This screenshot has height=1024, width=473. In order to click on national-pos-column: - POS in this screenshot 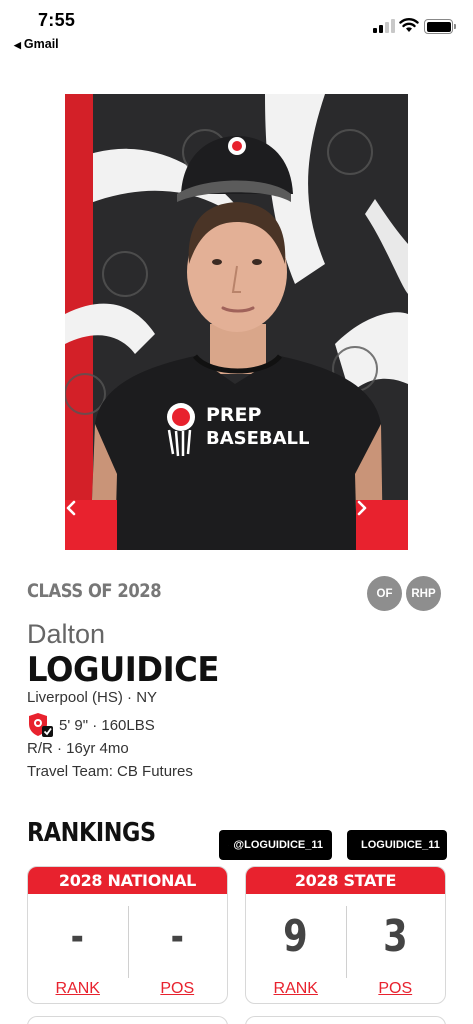, I will do `click(178, 948)`.